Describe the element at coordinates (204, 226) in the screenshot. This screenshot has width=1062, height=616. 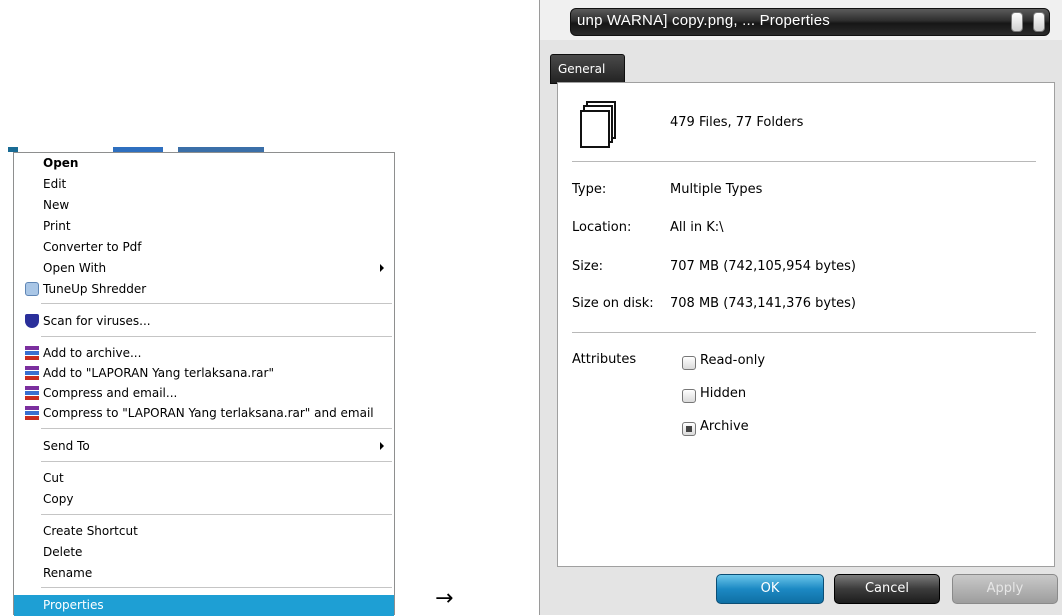
I see `menu-item-print: Print` at that location.